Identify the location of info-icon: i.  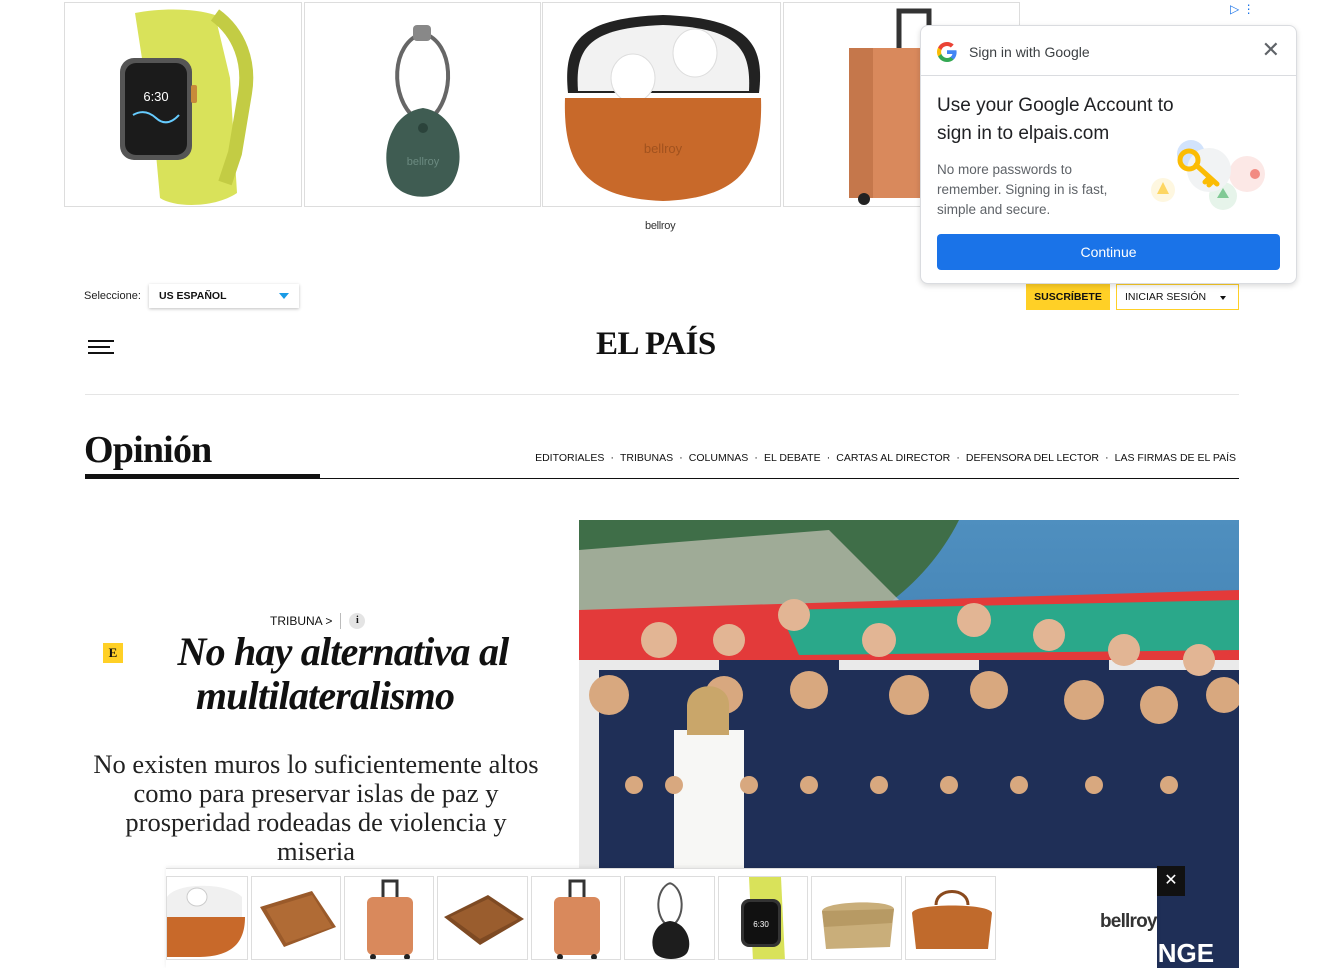
(357, 621).